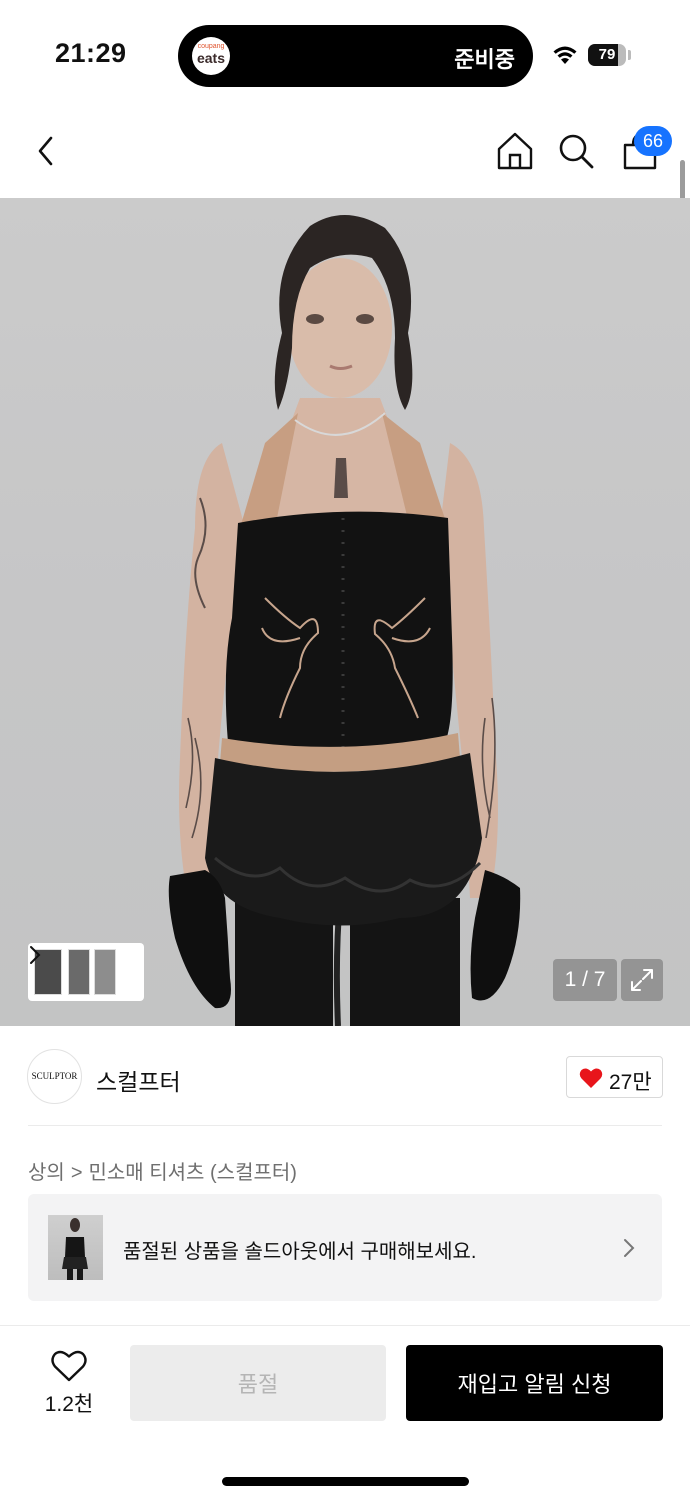  I want to click on soldout-button: 품절, so click(258, 1383).